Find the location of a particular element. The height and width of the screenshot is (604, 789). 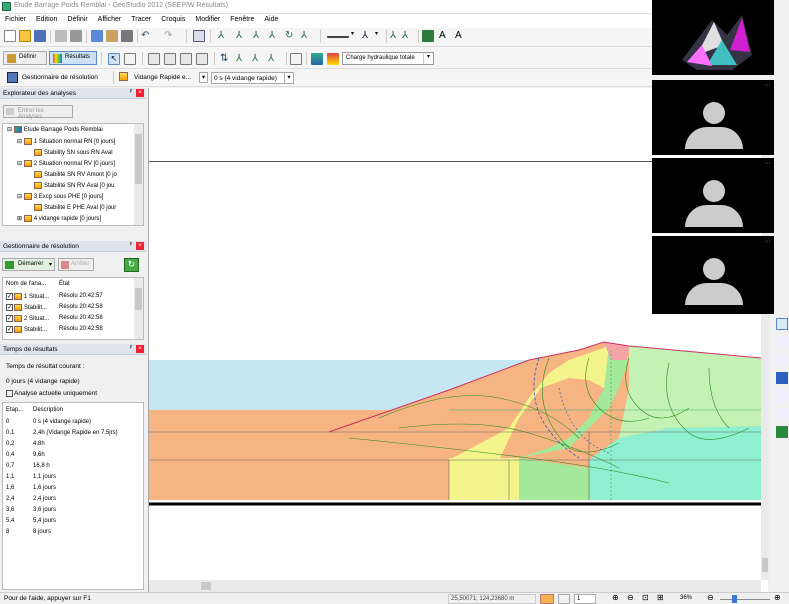

step-cell: 0,4 is located at coordinates (10, 455).